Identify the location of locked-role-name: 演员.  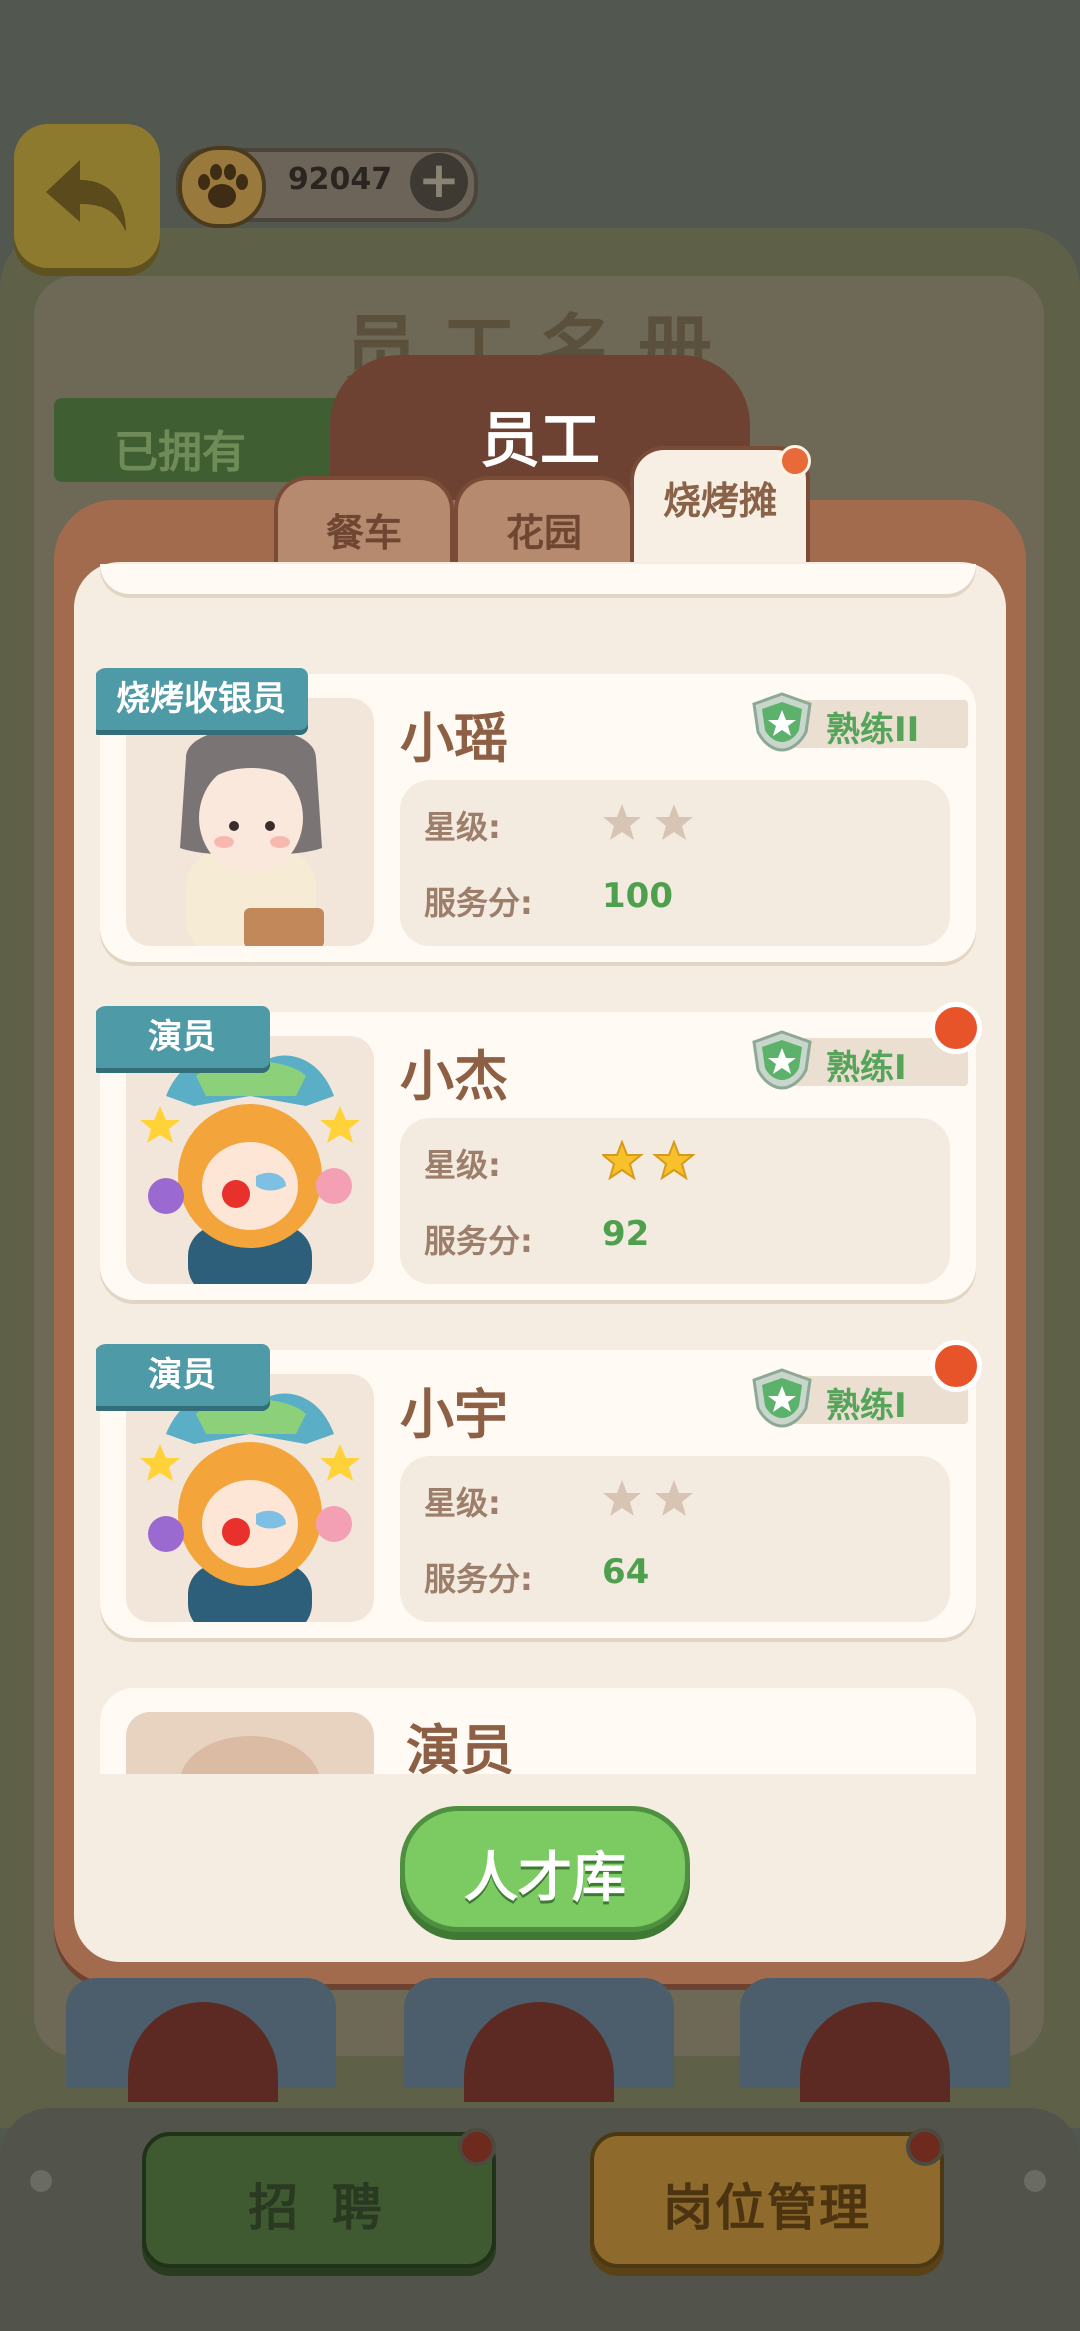
(460, 1746).